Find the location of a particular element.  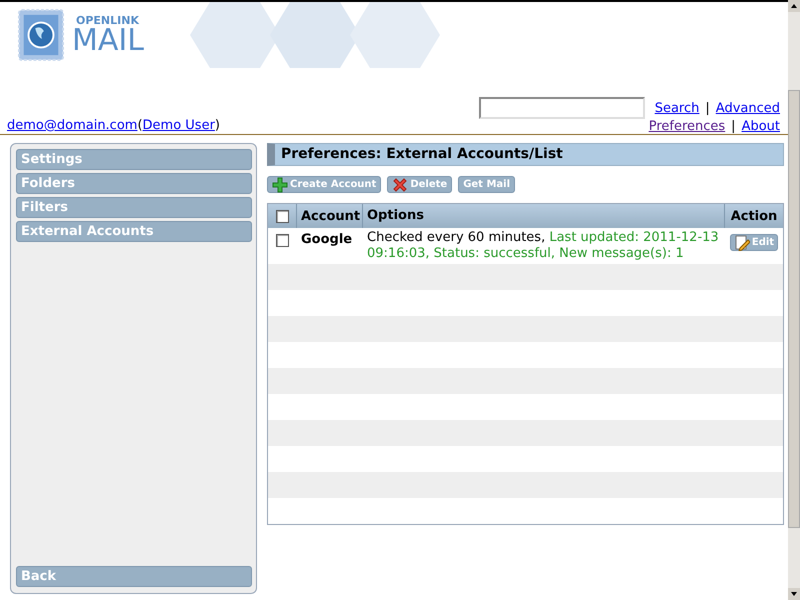

nav-link: About is located at coordinates (761, 126).